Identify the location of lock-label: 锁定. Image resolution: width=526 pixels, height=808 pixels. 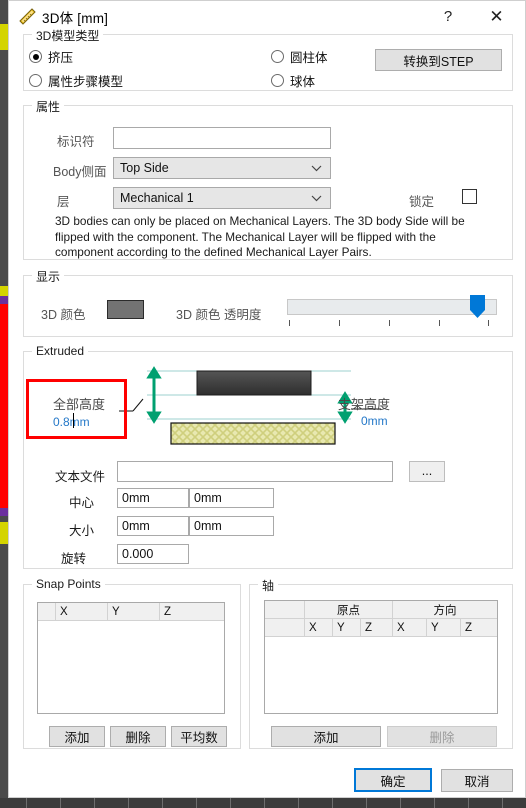
(422, 202).